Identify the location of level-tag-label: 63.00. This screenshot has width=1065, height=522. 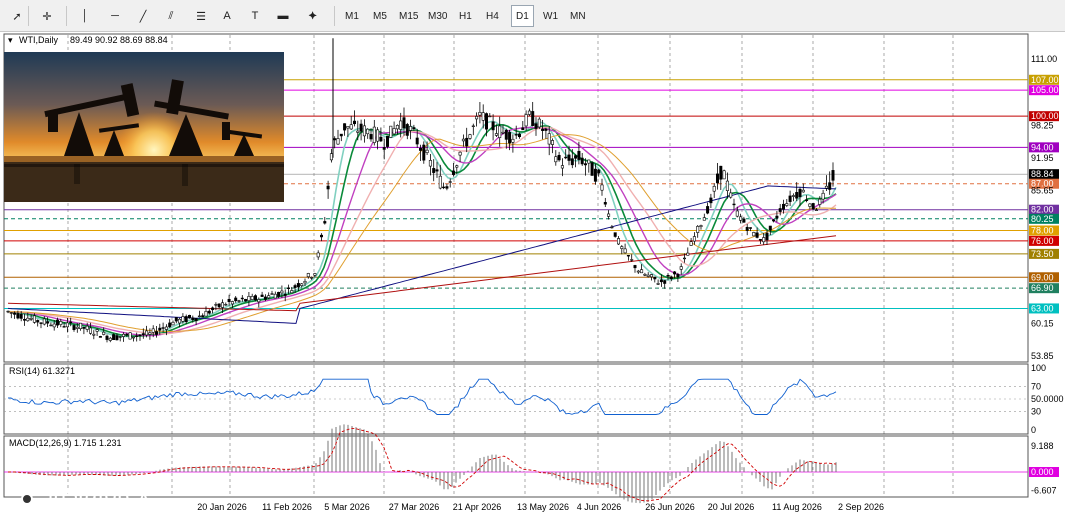
(1042, 308).